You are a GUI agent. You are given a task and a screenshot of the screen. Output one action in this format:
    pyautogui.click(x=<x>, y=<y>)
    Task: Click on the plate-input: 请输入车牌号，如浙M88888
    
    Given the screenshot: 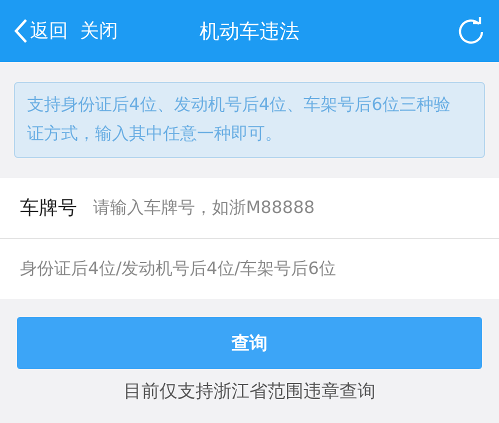 What is the action you would take?
    pyautogui.click(x=286, y=208)
    